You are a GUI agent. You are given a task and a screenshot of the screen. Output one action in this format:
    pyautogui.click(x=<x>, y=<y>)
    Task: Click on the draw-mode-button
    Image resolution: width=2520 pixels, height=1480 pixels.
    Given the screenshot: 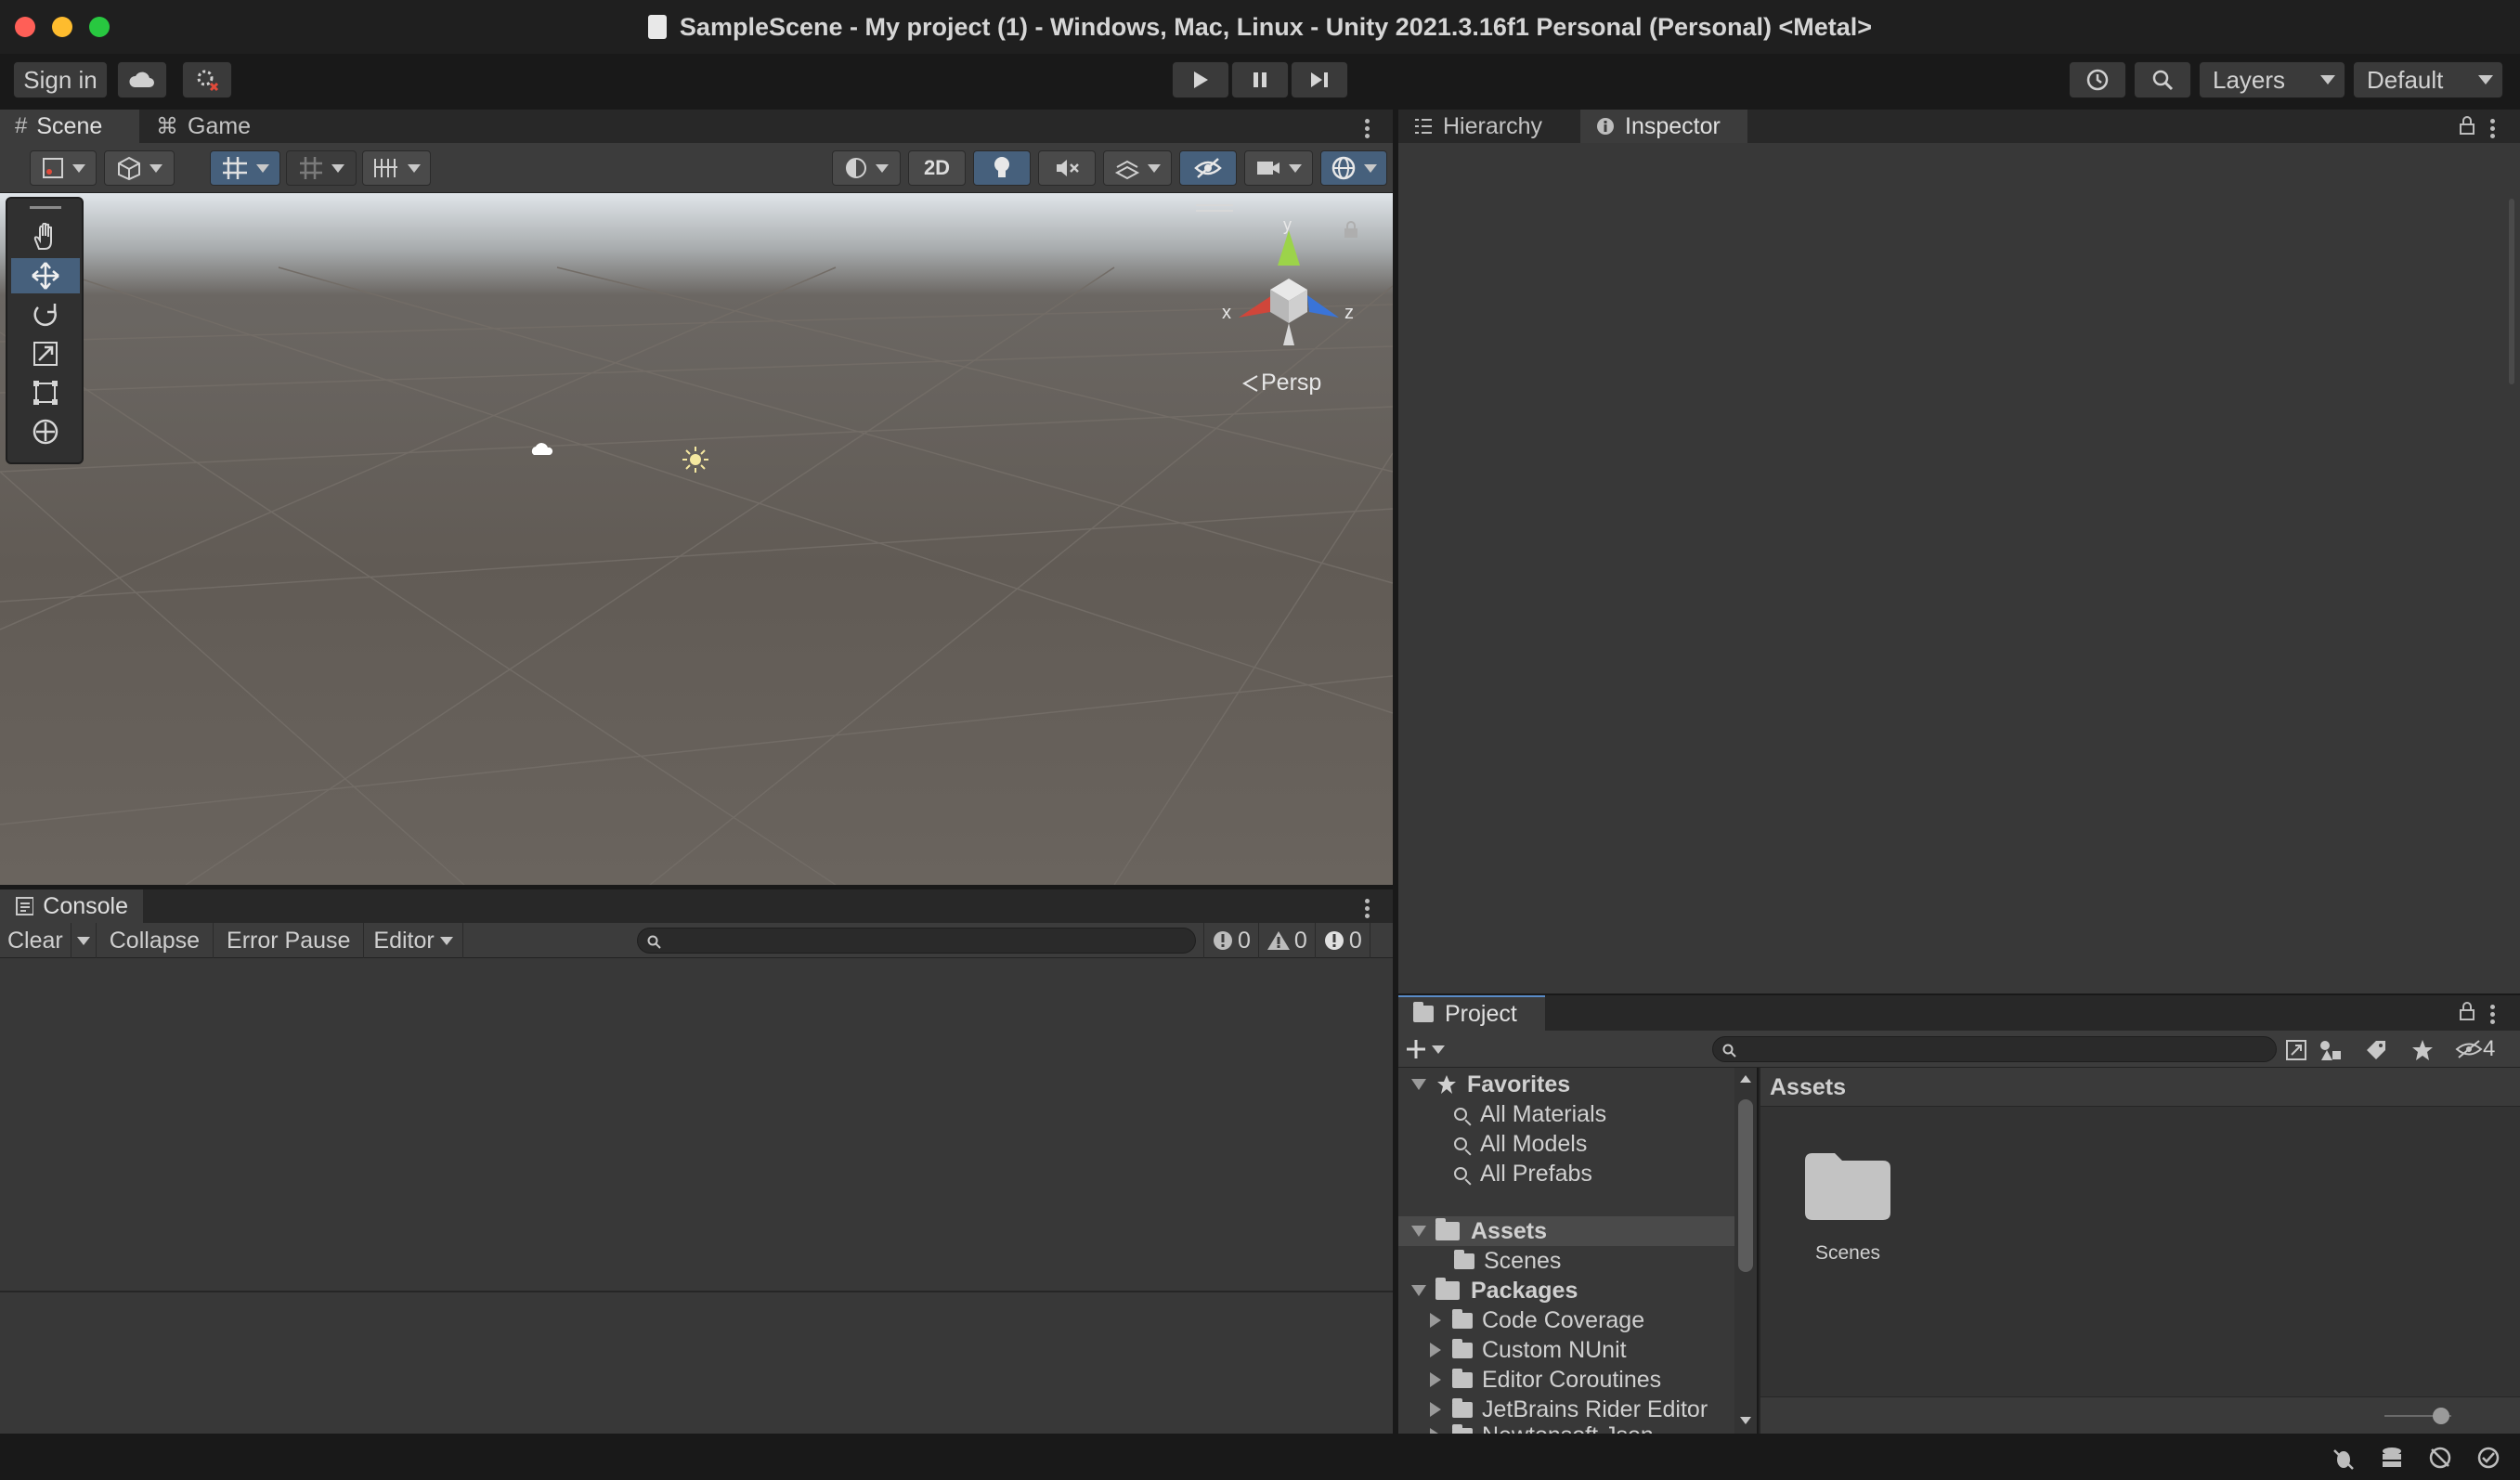 What is the action you would take?
    pyautogui.click(x=63, y=168)
    